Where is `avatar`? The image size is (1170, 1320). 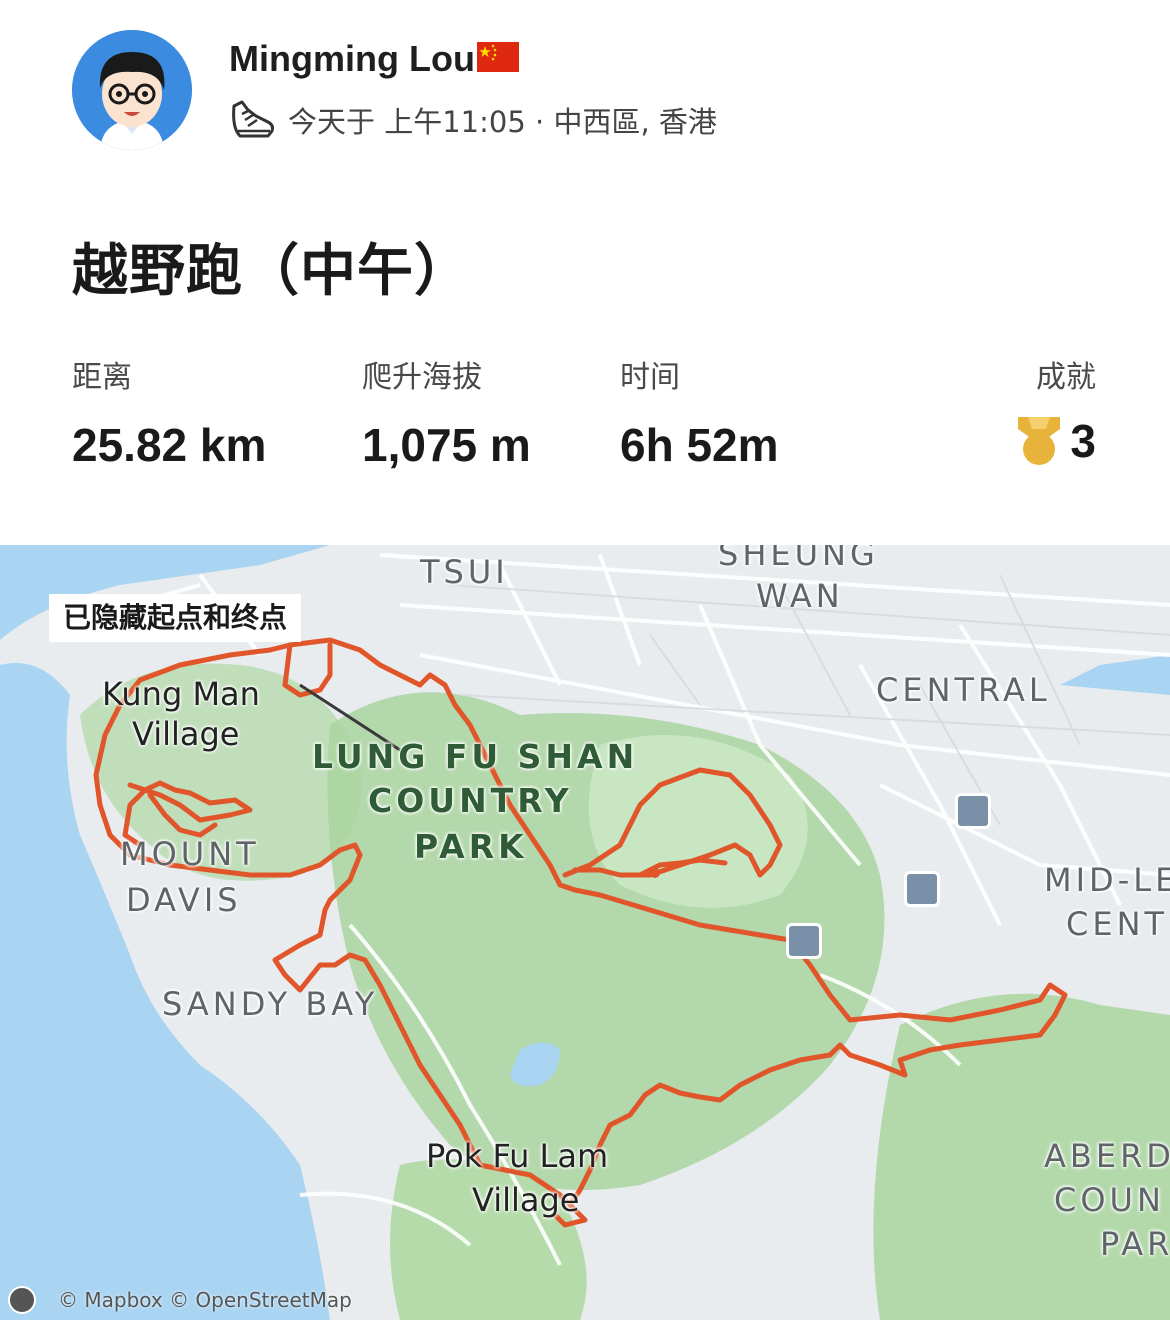
avatar is located at coordinates (132, 90).